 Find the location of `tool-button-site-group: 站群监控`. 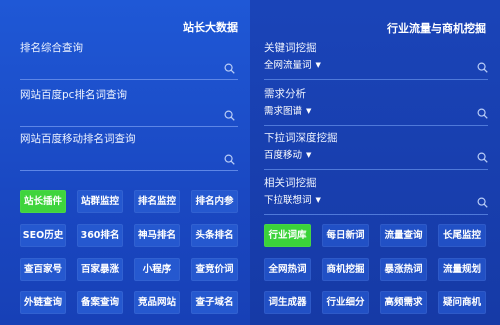

tool-button-site-group: 站群监控 is located at coordinates (100, 201).